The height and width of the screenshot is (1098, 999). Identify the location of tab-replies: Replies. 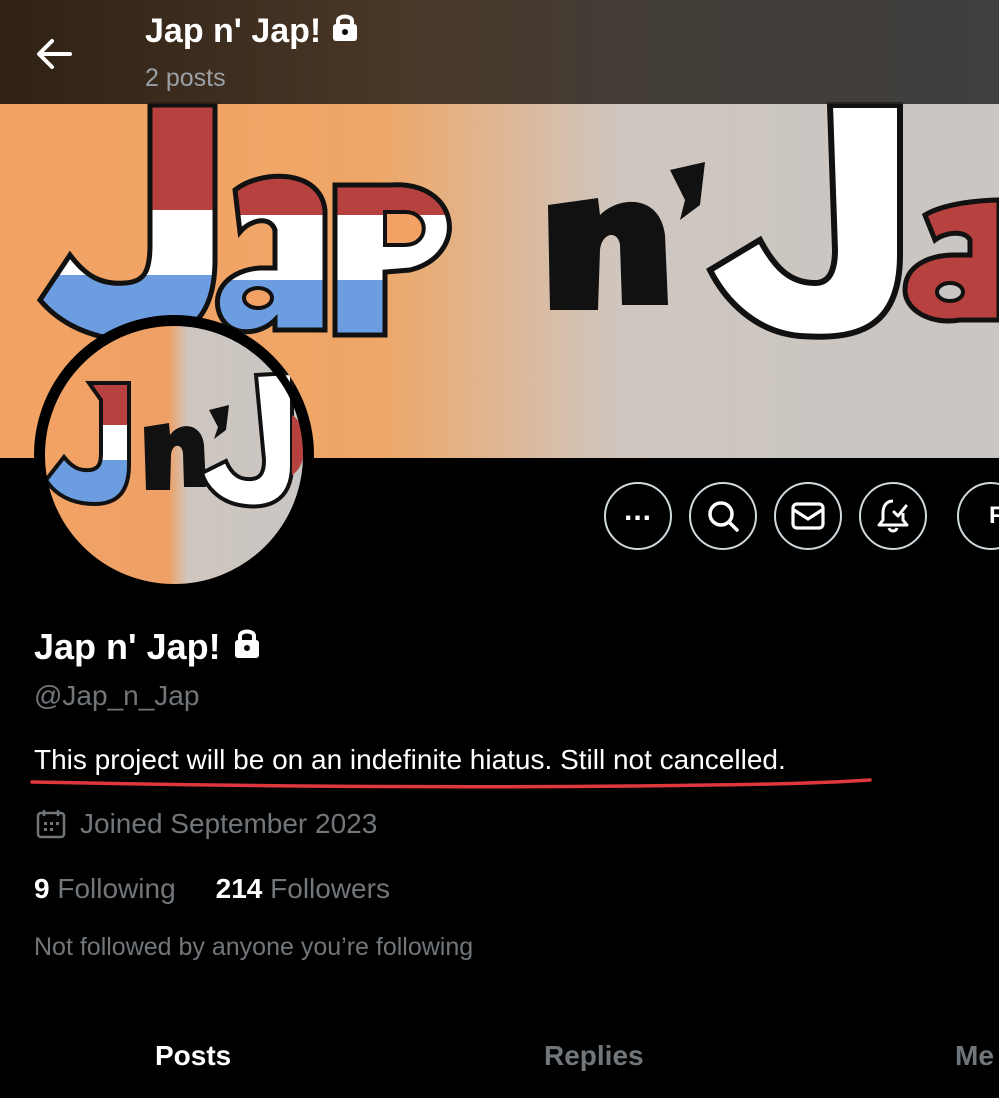
(594, 1056).